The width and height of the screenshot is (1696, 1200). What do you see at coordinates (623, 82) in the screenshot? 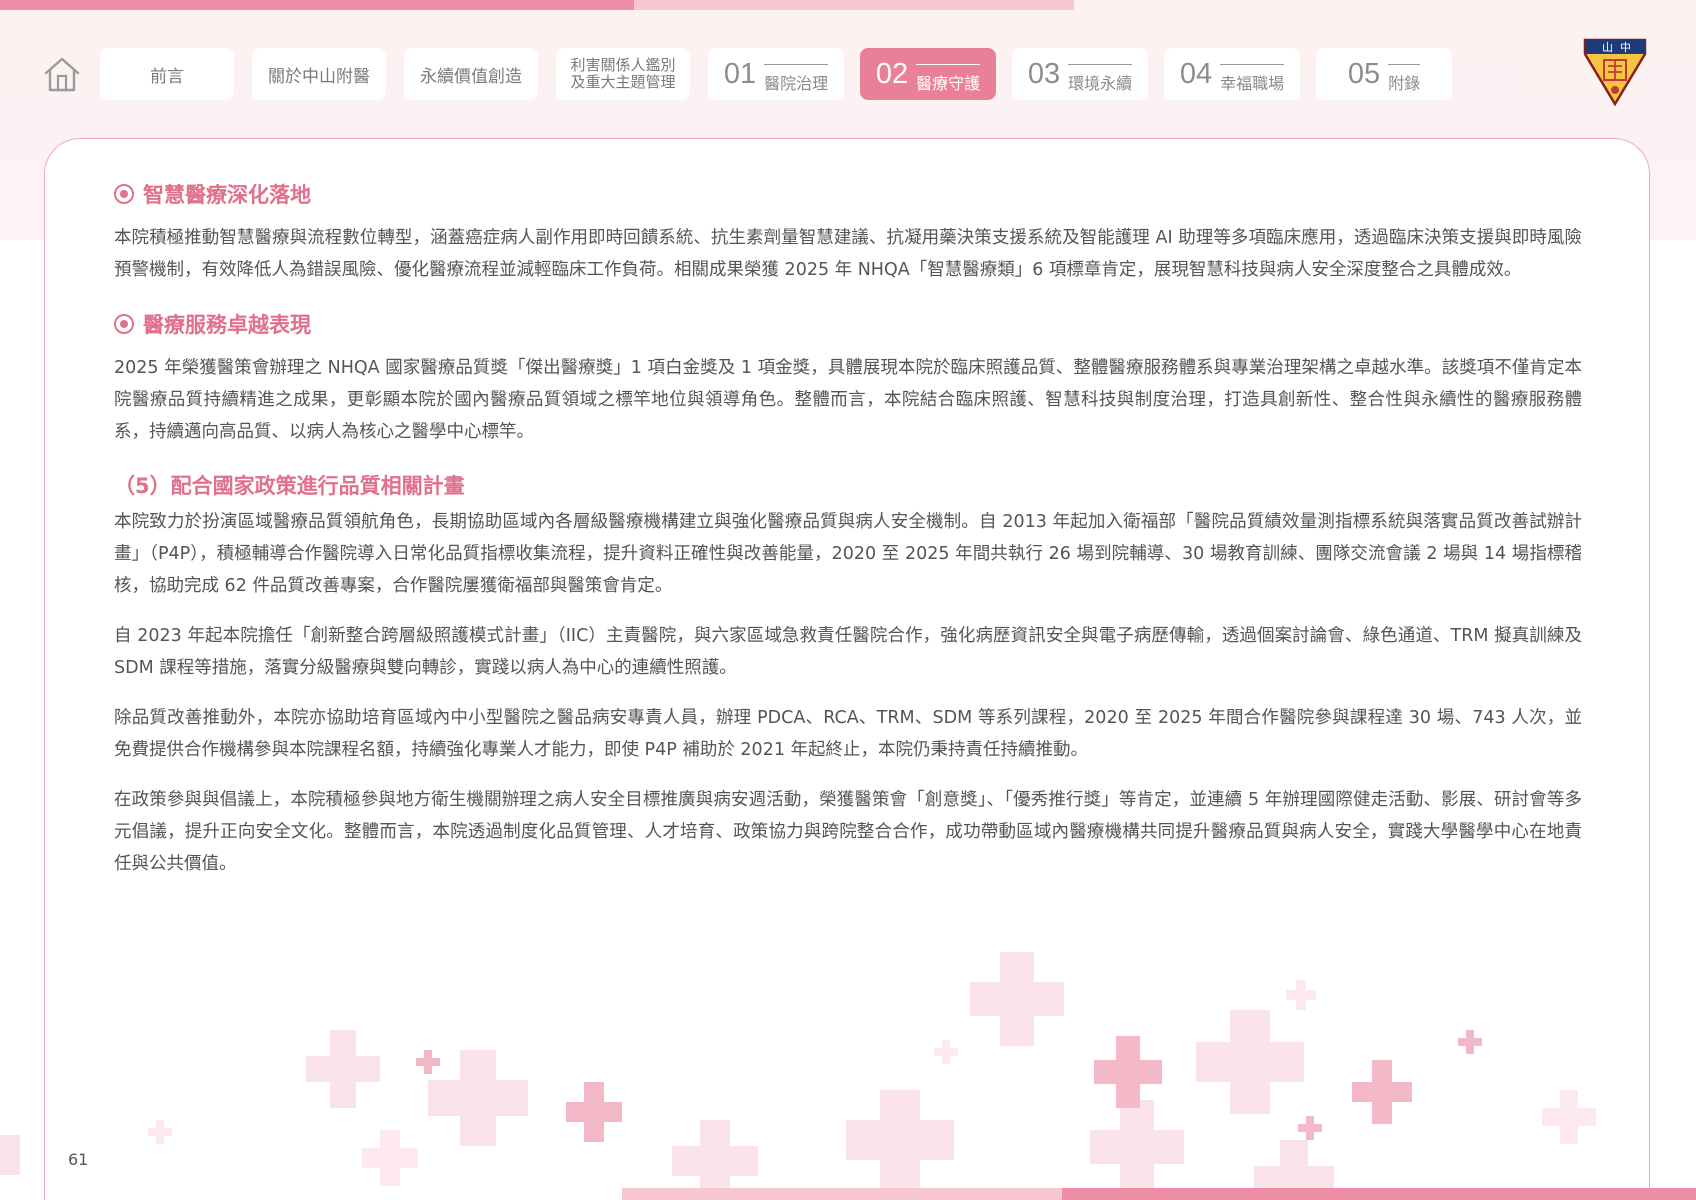
I see `nav-item-label-line2: 及重大主題管理` at bounding box center [623, 82].